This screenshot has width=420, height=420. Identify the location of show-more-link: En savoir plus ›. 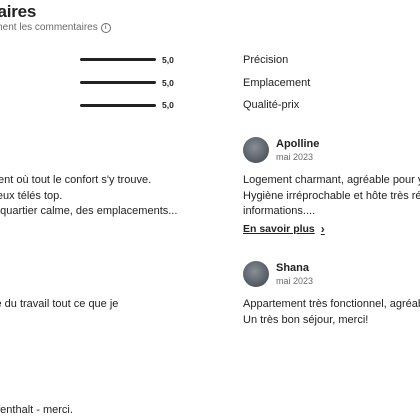
(284, 229).